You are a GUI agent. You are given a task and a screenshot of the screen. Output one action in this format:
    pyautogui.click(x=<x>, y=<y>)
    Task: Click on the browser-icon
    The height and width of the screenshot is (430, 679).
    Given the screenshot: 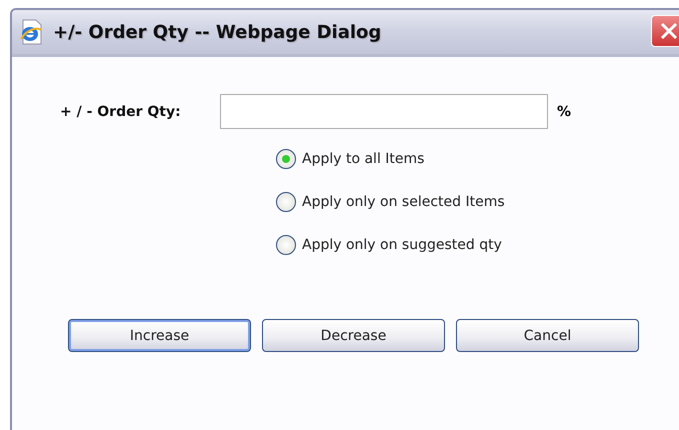 What is the action you would take?
    pyautogui.click(x=31, y=32)
    